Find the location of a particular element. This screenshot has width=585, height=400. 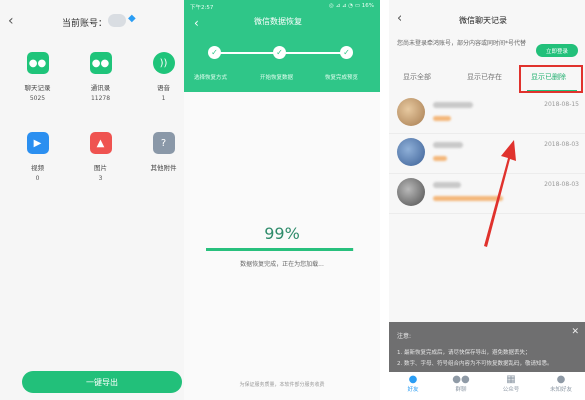

category-count: 3 is located at coordinates (100, 178).